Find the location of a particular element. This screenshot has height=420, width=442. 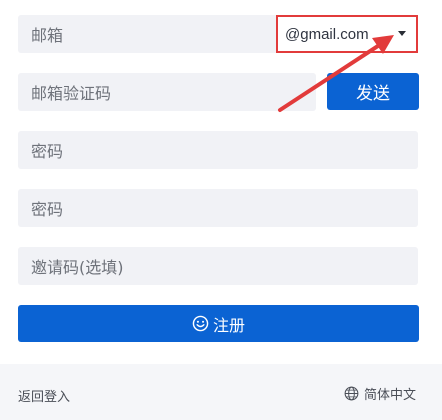

email-domain-select: @gmail.com is located at coordinates (347, 34).